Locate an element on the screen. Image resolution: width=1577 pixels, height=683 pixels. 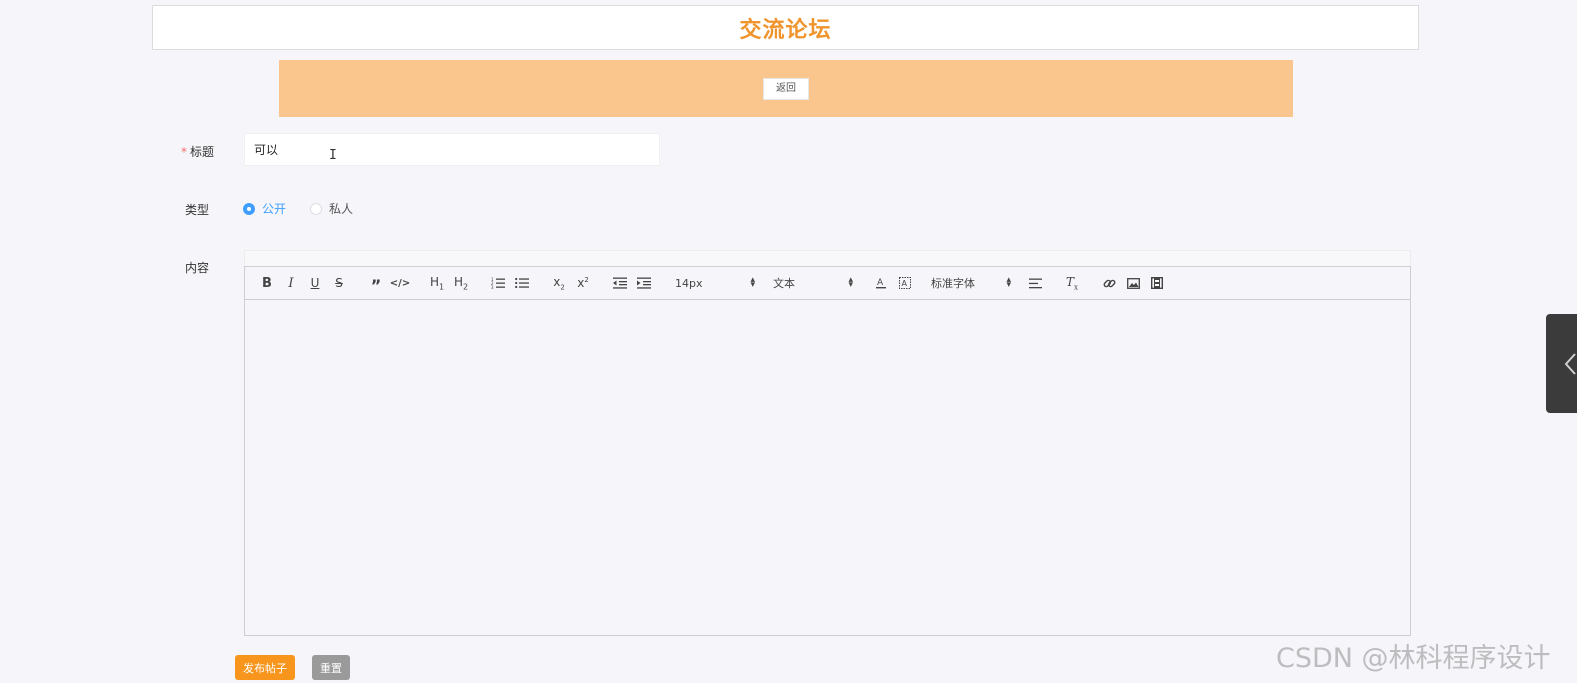
type-radio-group: 公开 私人 is located at coordinates (310, 208).